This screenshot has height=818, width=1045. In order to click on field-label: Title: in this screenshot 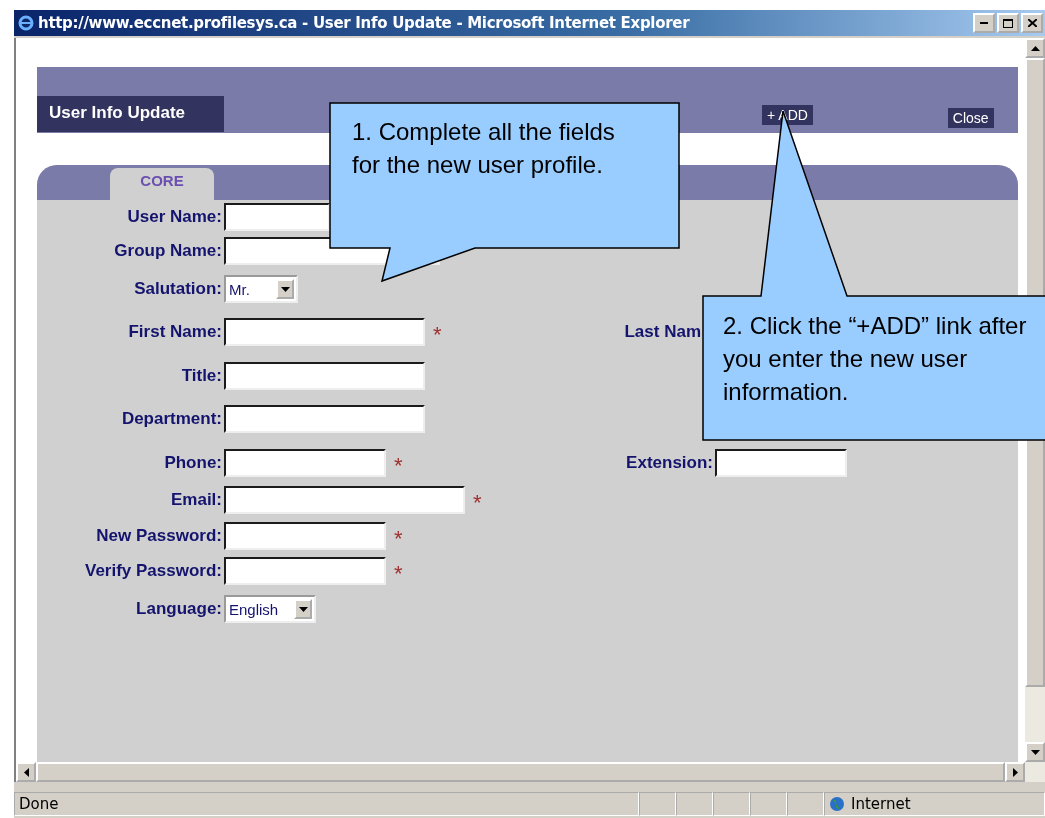, I will do `click(201, 376)`.